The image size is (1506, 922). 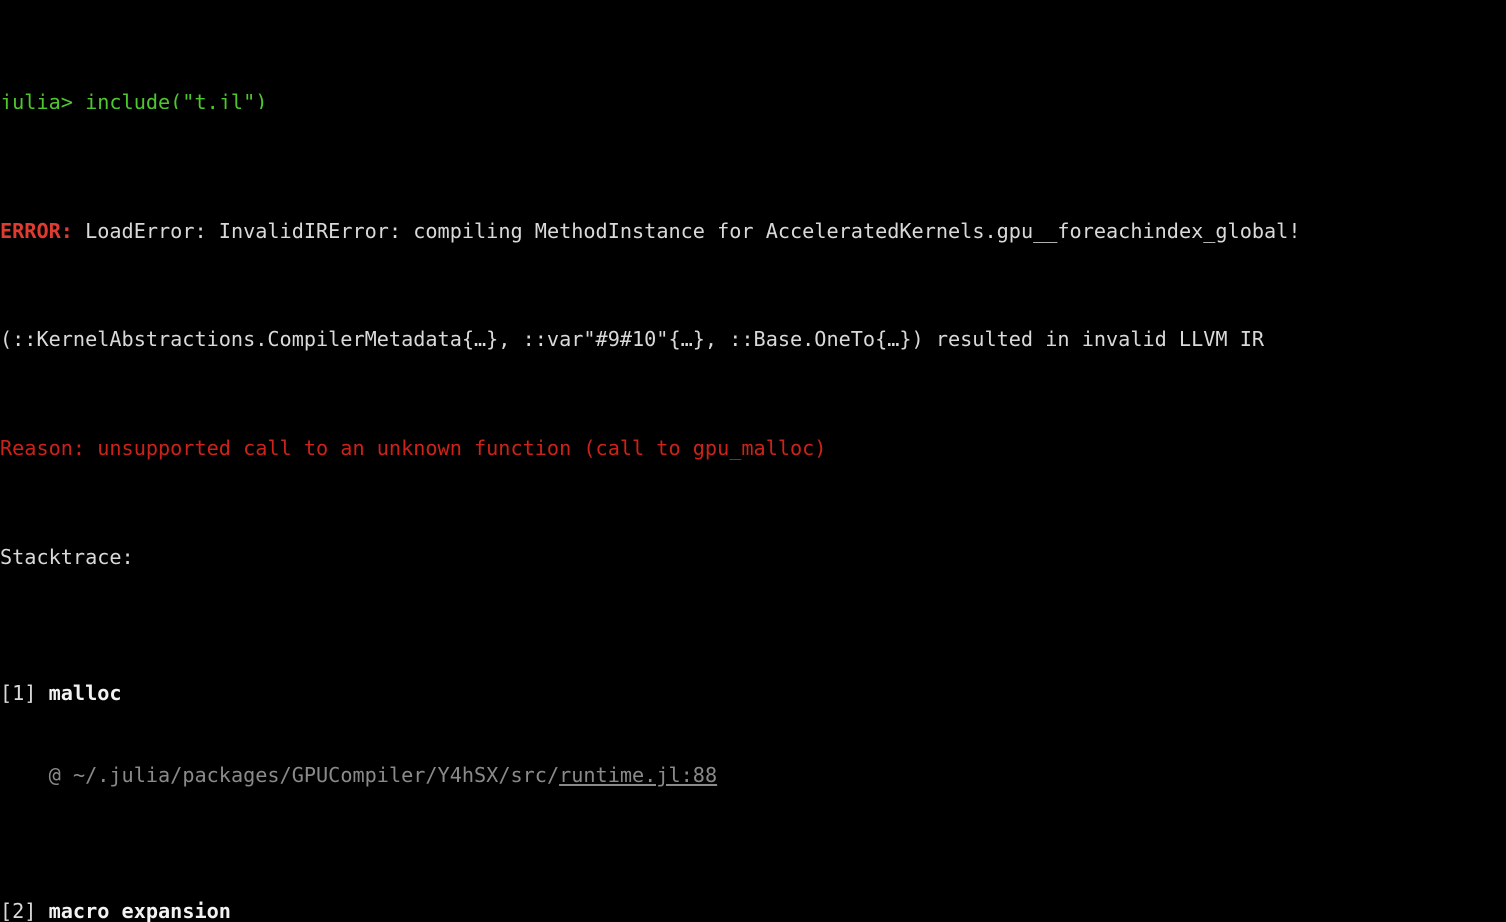 I want to click on clipped-prompt-text: julia> include("t.jl"), so click(x=134, y=99).